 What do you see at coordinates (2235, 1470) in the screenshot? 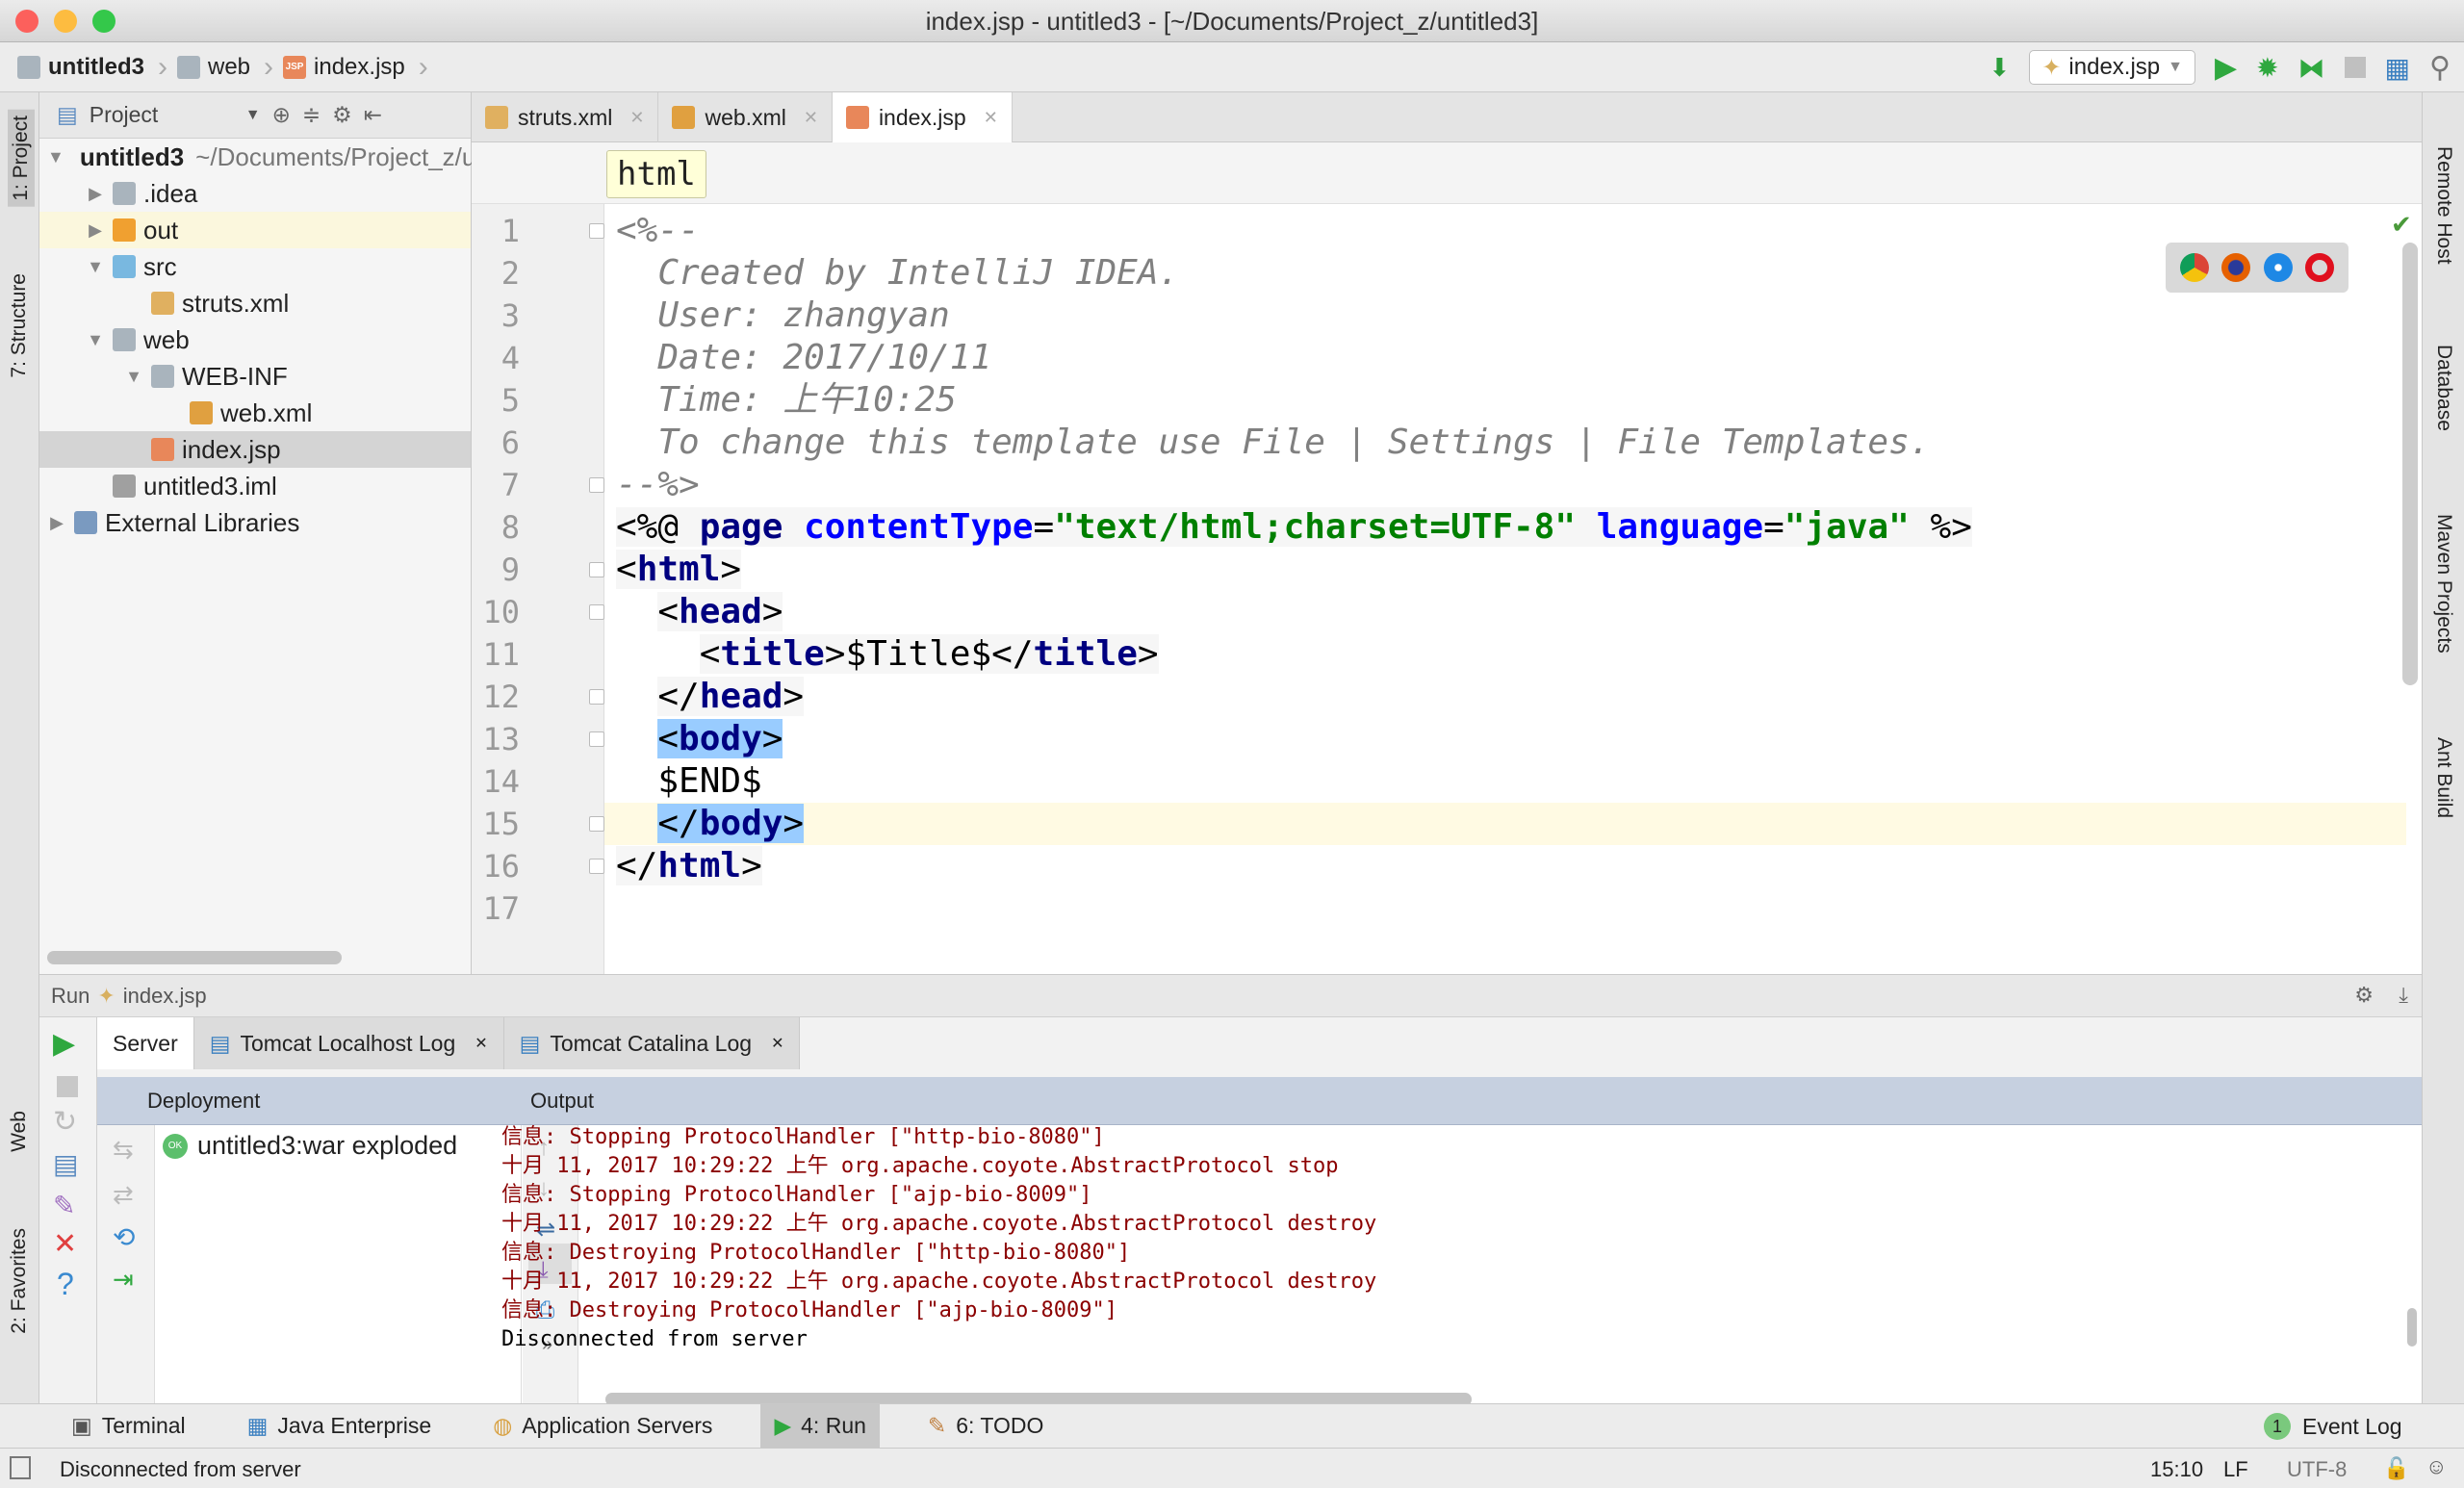
I see `line-separator: LF` at bounding box center [2235, 1470].